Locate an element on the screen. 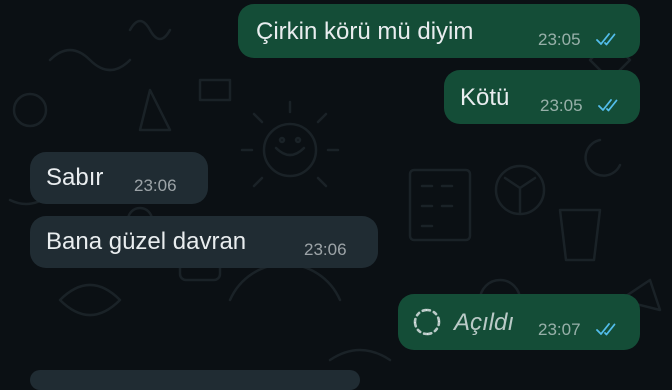  message-bubble-incoming: Bana güzel davran 23:06 is located at coordinates (204, 242).